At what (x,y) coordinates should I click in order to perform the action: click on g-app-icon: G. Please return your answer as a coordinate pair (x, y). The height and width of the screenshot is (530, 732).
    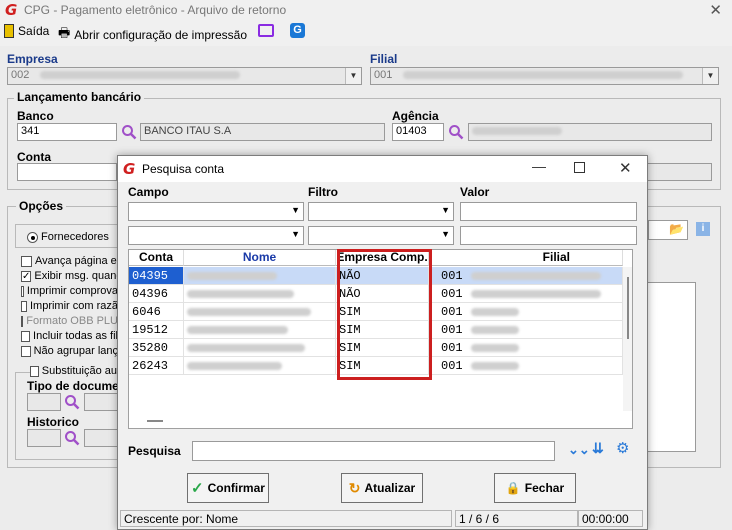
    Looking at the image, I should click on (297, 30).